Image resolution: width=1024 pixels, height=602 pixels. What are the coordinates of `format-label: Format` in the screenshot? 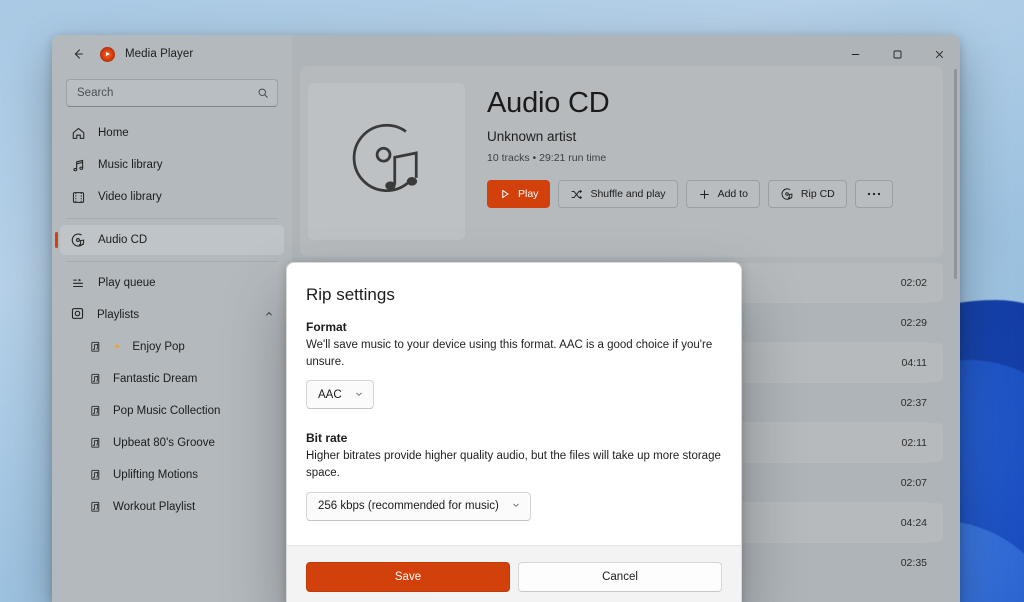 It's located at (326, 327).